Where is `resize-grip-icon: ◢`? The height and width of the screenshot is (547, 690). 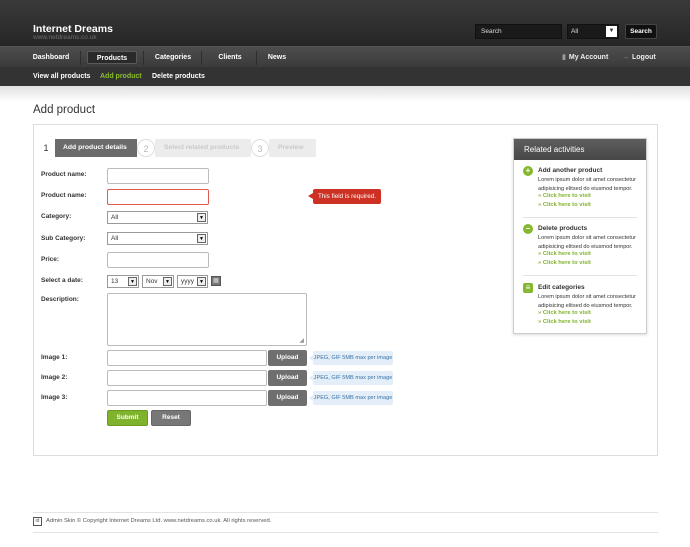
resize-grip-icon: ◢ is located at coordinates (301, 340).